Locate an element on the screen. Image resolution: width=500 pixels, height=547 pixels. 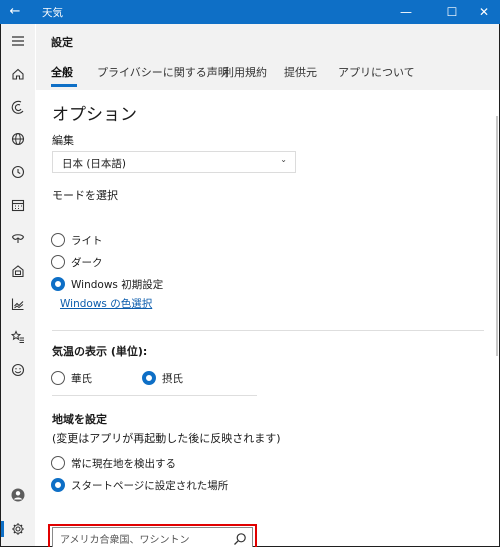
globe-icon is located at coordinates (18, 139).